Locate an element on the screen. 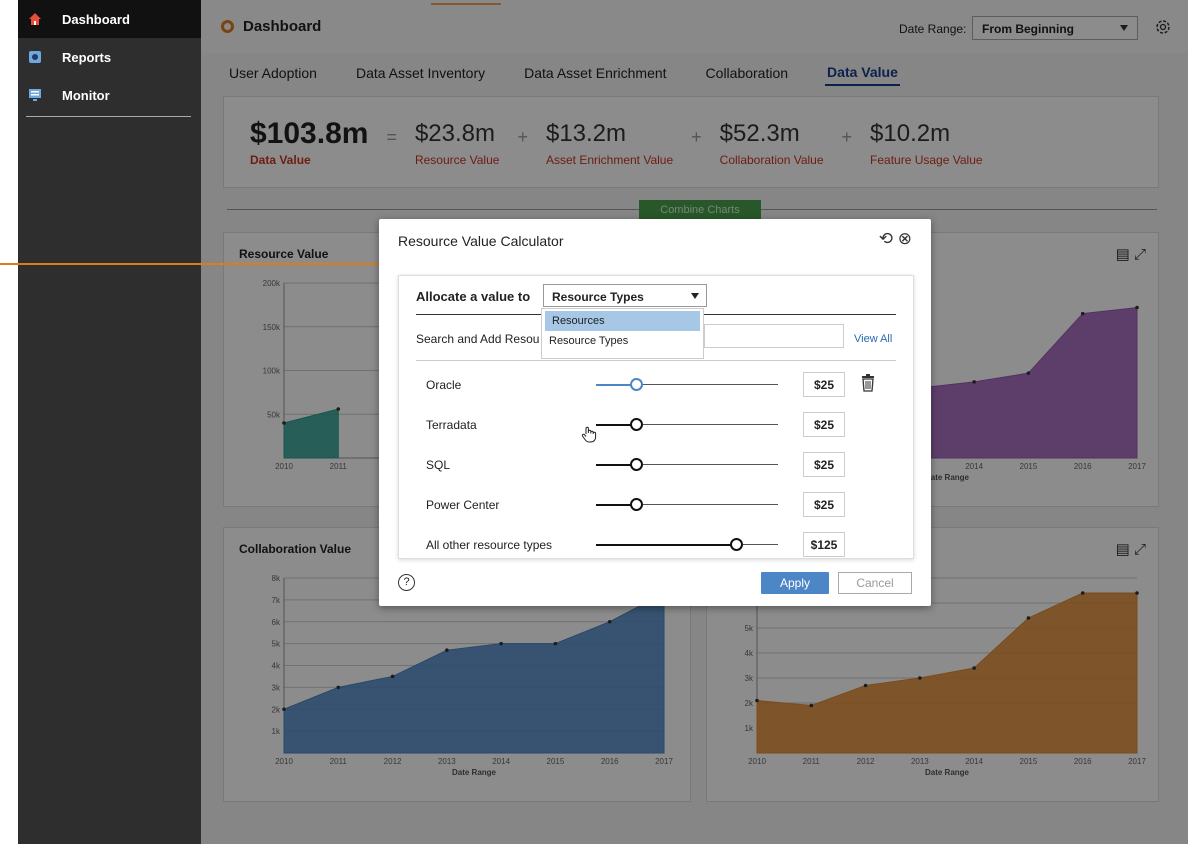 Image resolution: width=1188 pixels, height=844 pixels. search-input is located at coordinates (774, 336).